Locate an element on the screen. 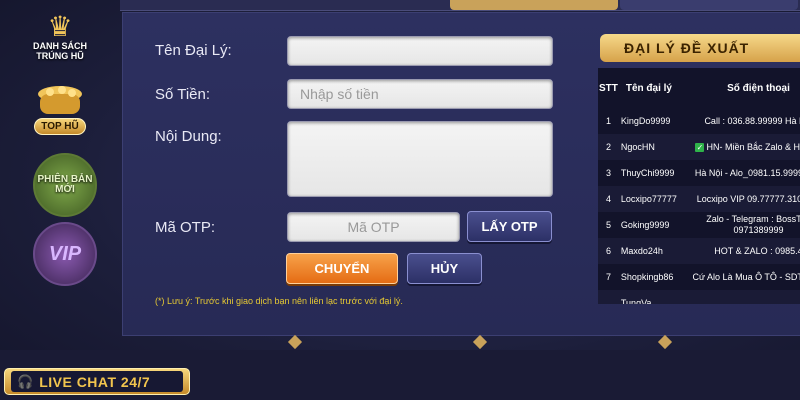 Image resolution: width=800 pixels, height=400 pixels. sidebar-item-jackpot-list: ♛ DANH SÁCH TRÚNG HŨ is located at coordinates (60, 37).